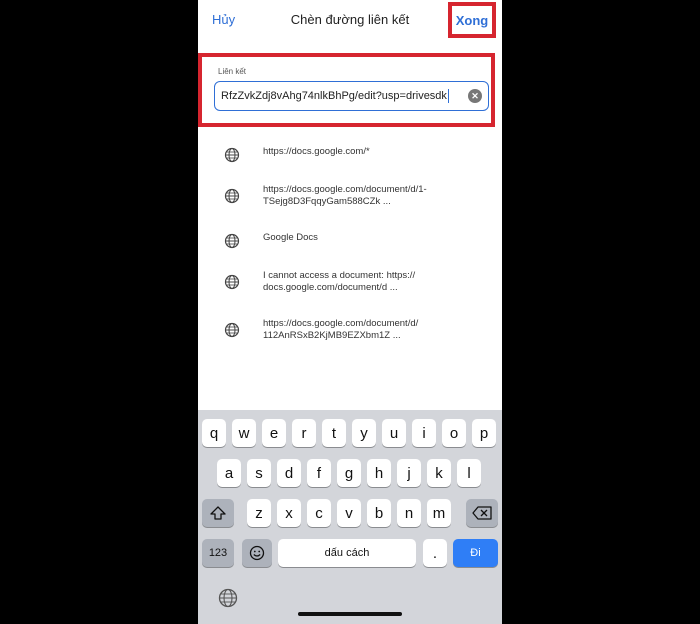  I want to click on key-x: x, so click(289, 513).